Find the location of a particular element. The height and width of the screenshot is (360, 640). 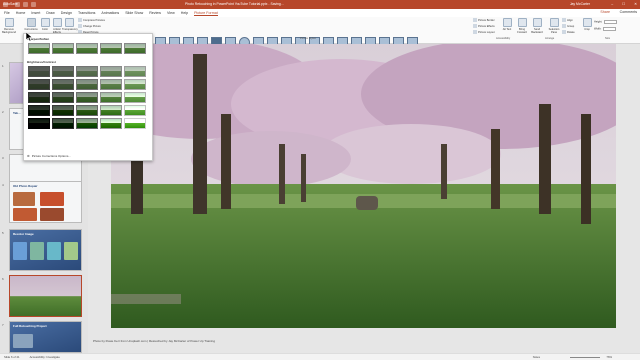

transparency-button: Transparency is located at coordinates (70, 24).